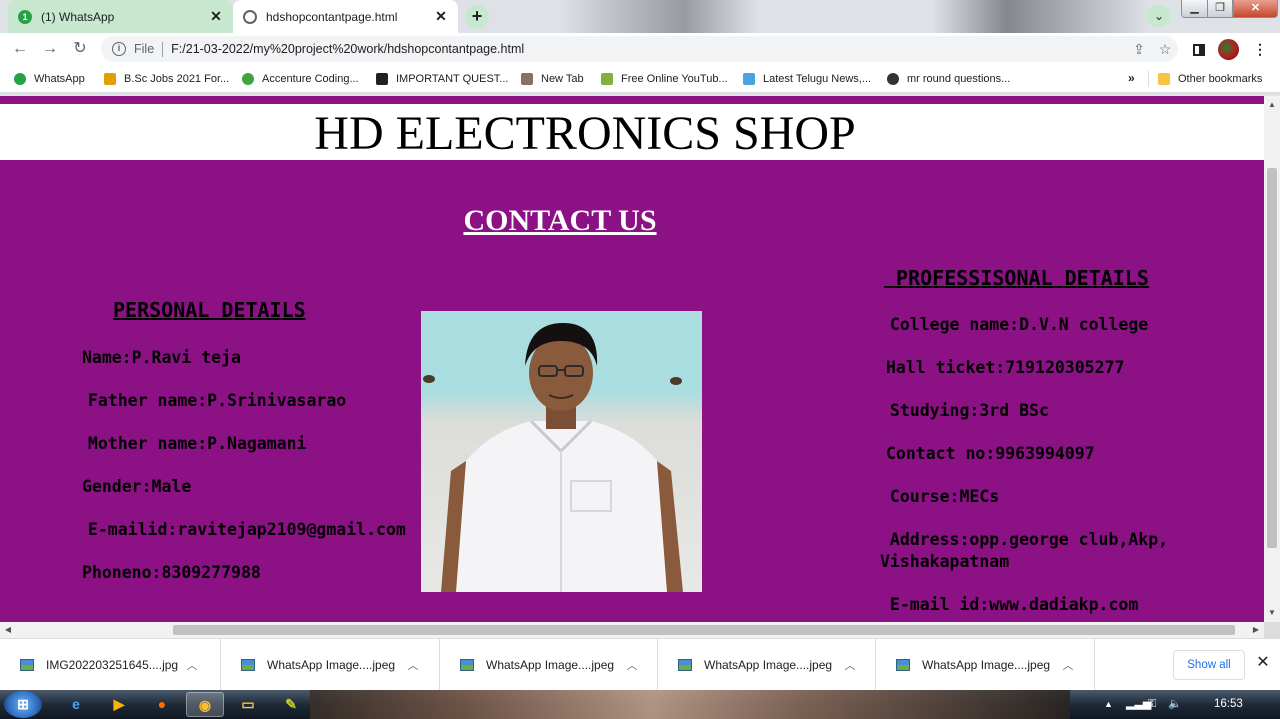 The width and height of the screenshot is (1280, 719). I want to click on bookmark-whatsapp: WhatsApp, so click(49, 78).